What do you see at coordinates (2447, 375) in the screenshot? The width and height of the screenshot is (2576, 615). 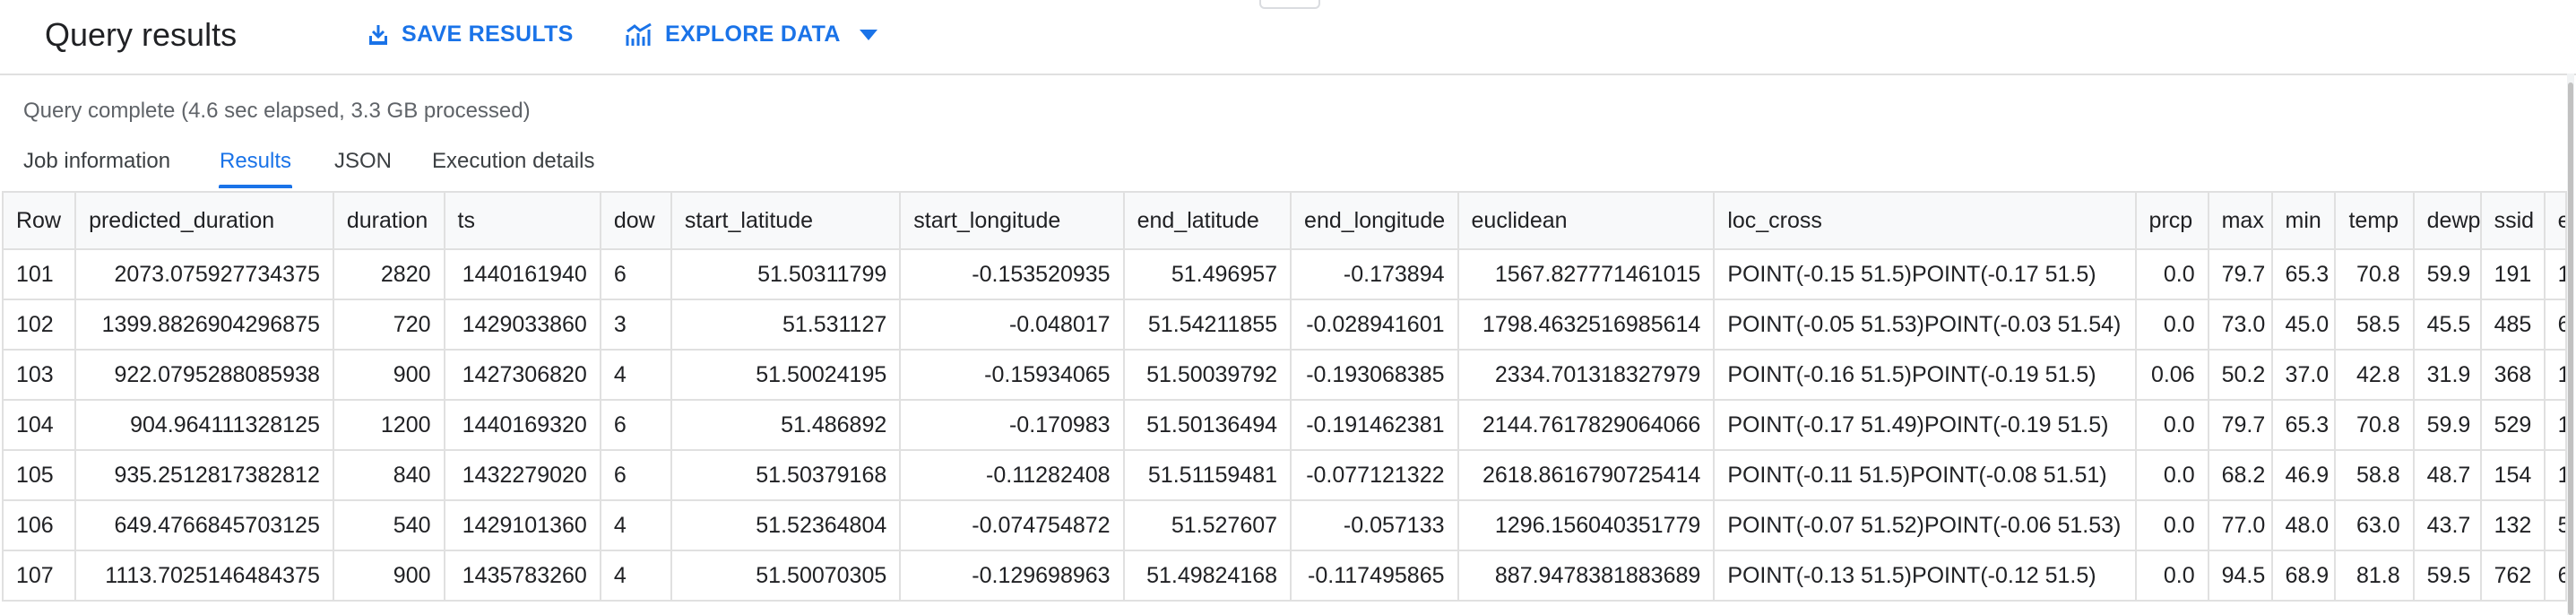 I see `table-cell: 31.9` at bounding box center [2447, 375].